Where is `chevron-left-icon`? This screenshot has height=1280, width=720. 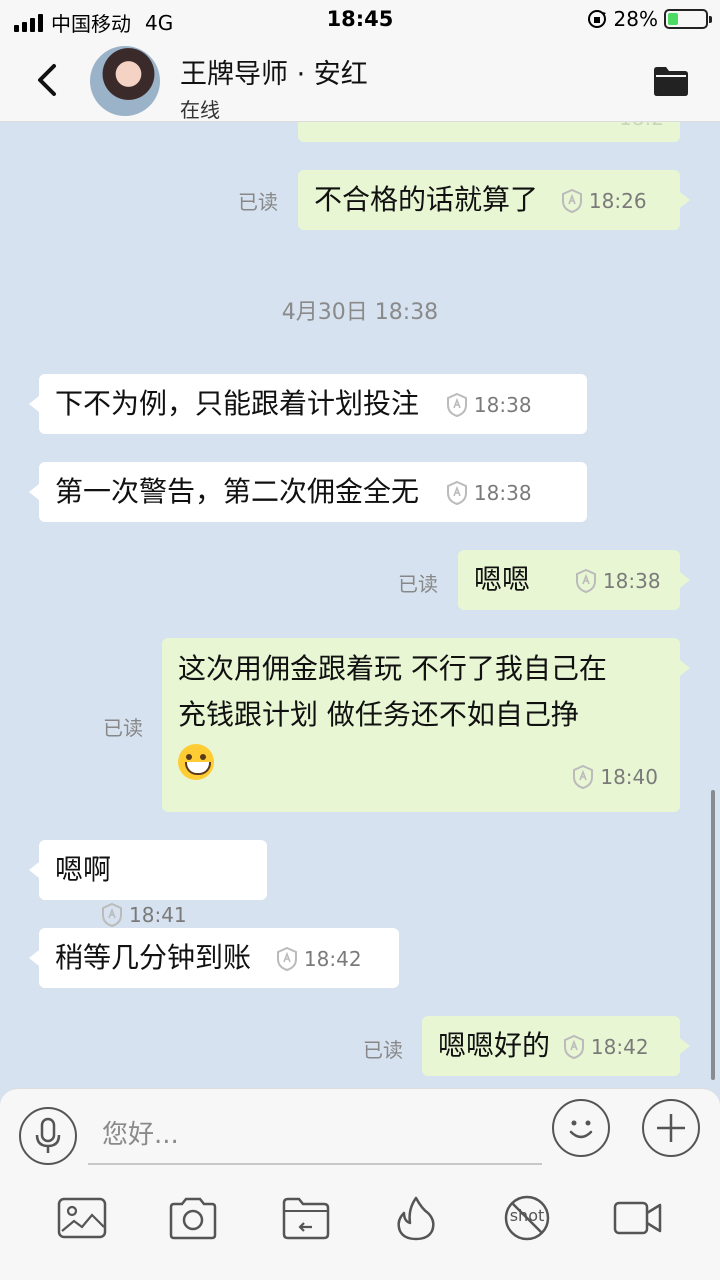
chevron-left-icon is located at coordinates (48, 80).